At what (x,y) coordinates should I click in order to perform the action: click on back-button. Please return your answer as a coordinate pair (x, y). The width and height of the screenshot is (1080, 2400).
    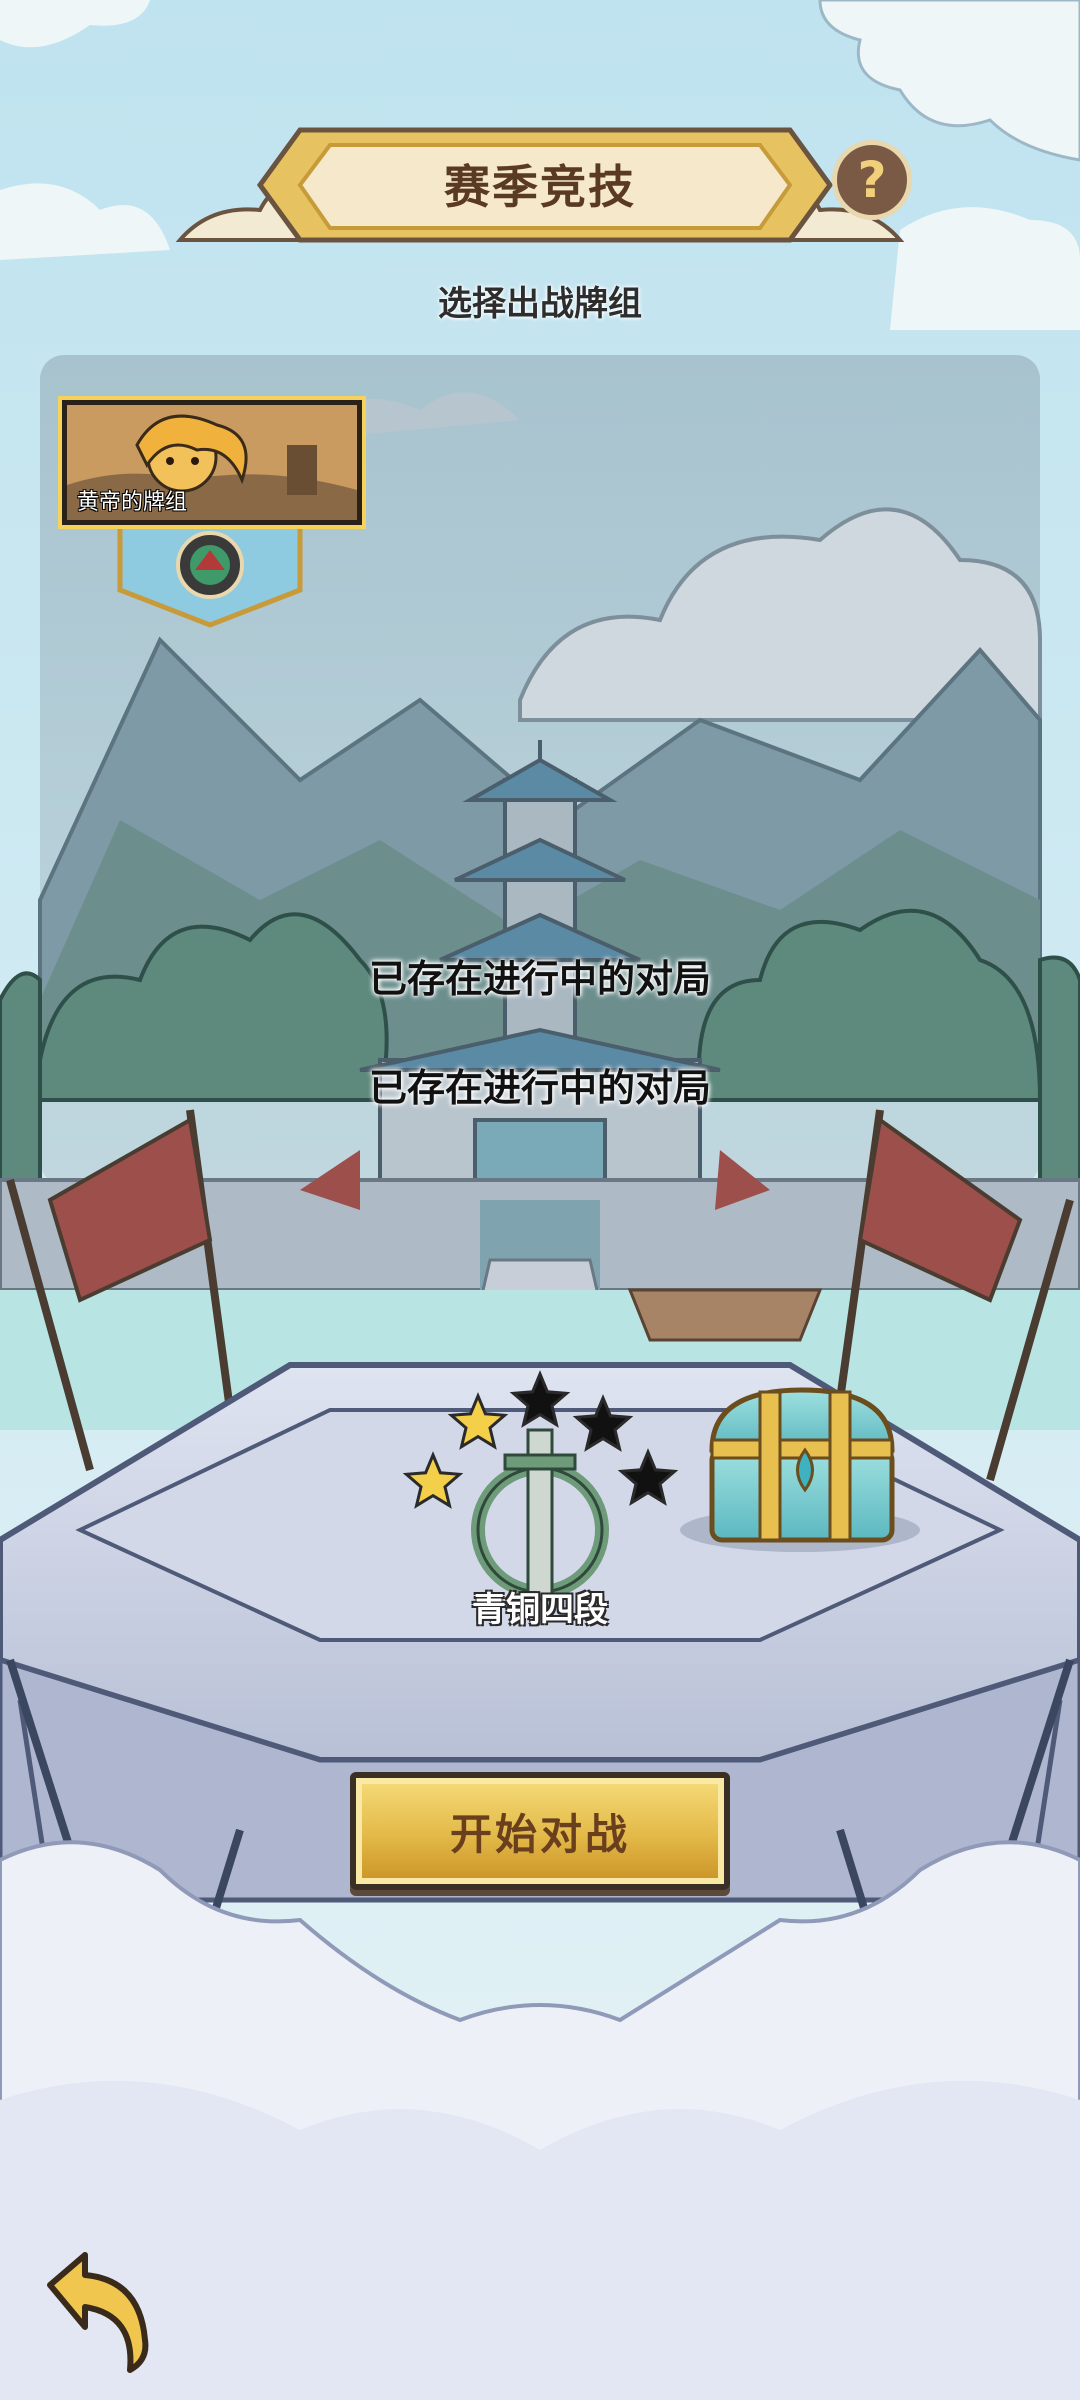
    Looking at the image, I should click on (95, 2310).